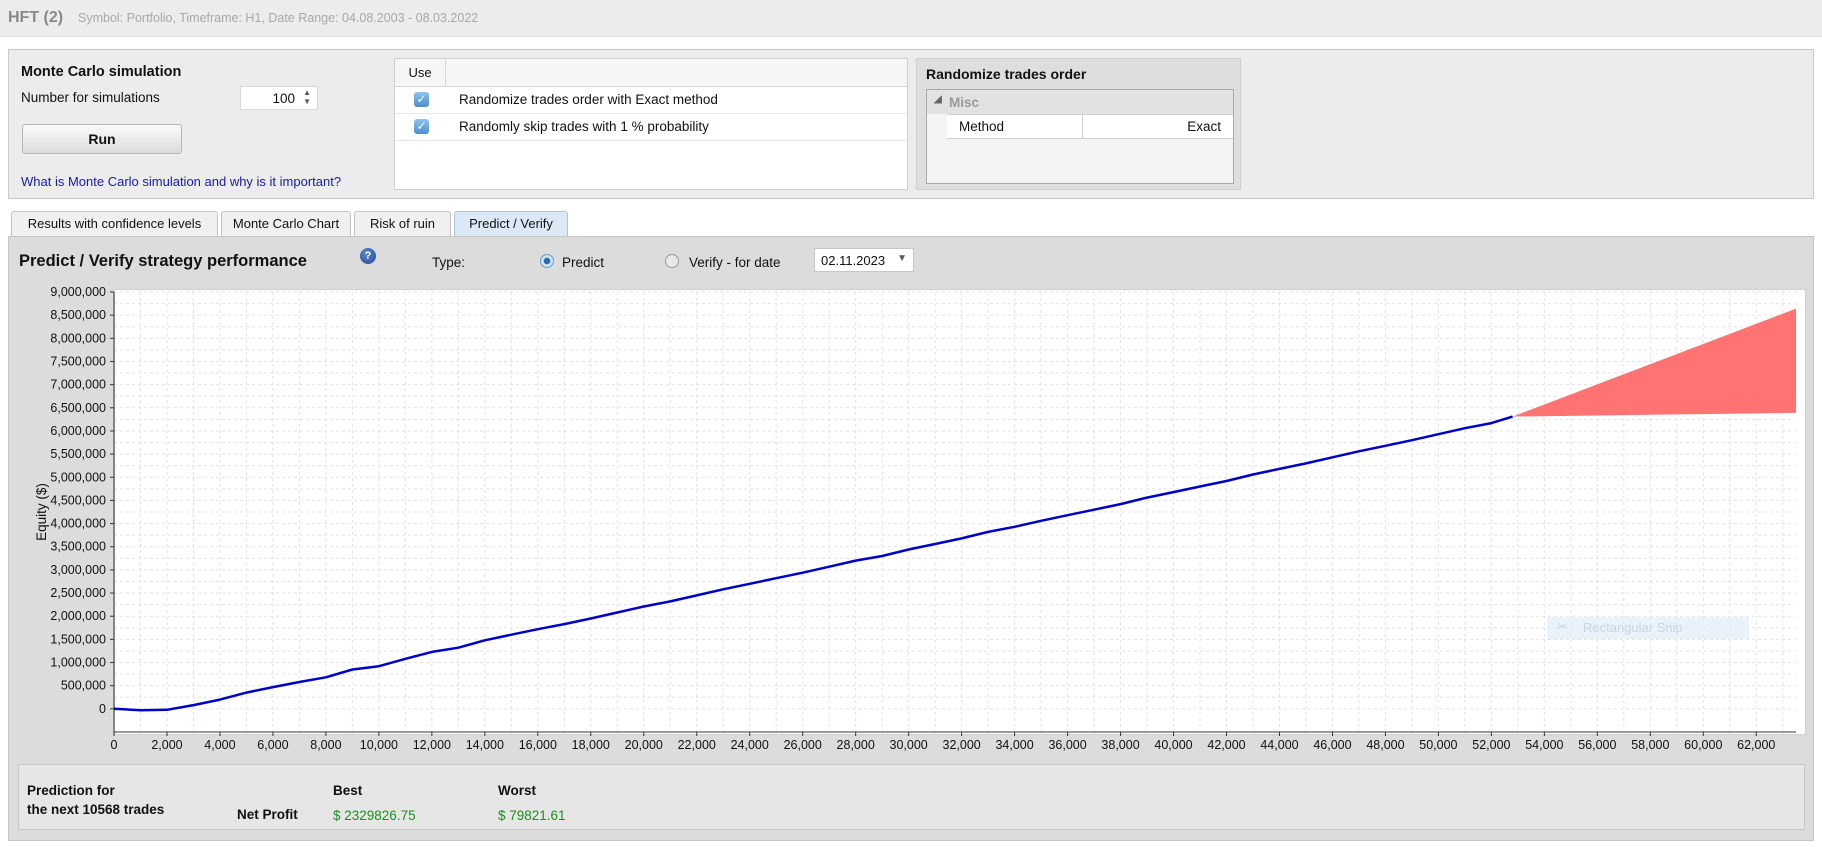  What do you see at coordinates (538, 745) in the screenshot?
I see `x-tick-label: 16,000` at bounding box center [538, 745].